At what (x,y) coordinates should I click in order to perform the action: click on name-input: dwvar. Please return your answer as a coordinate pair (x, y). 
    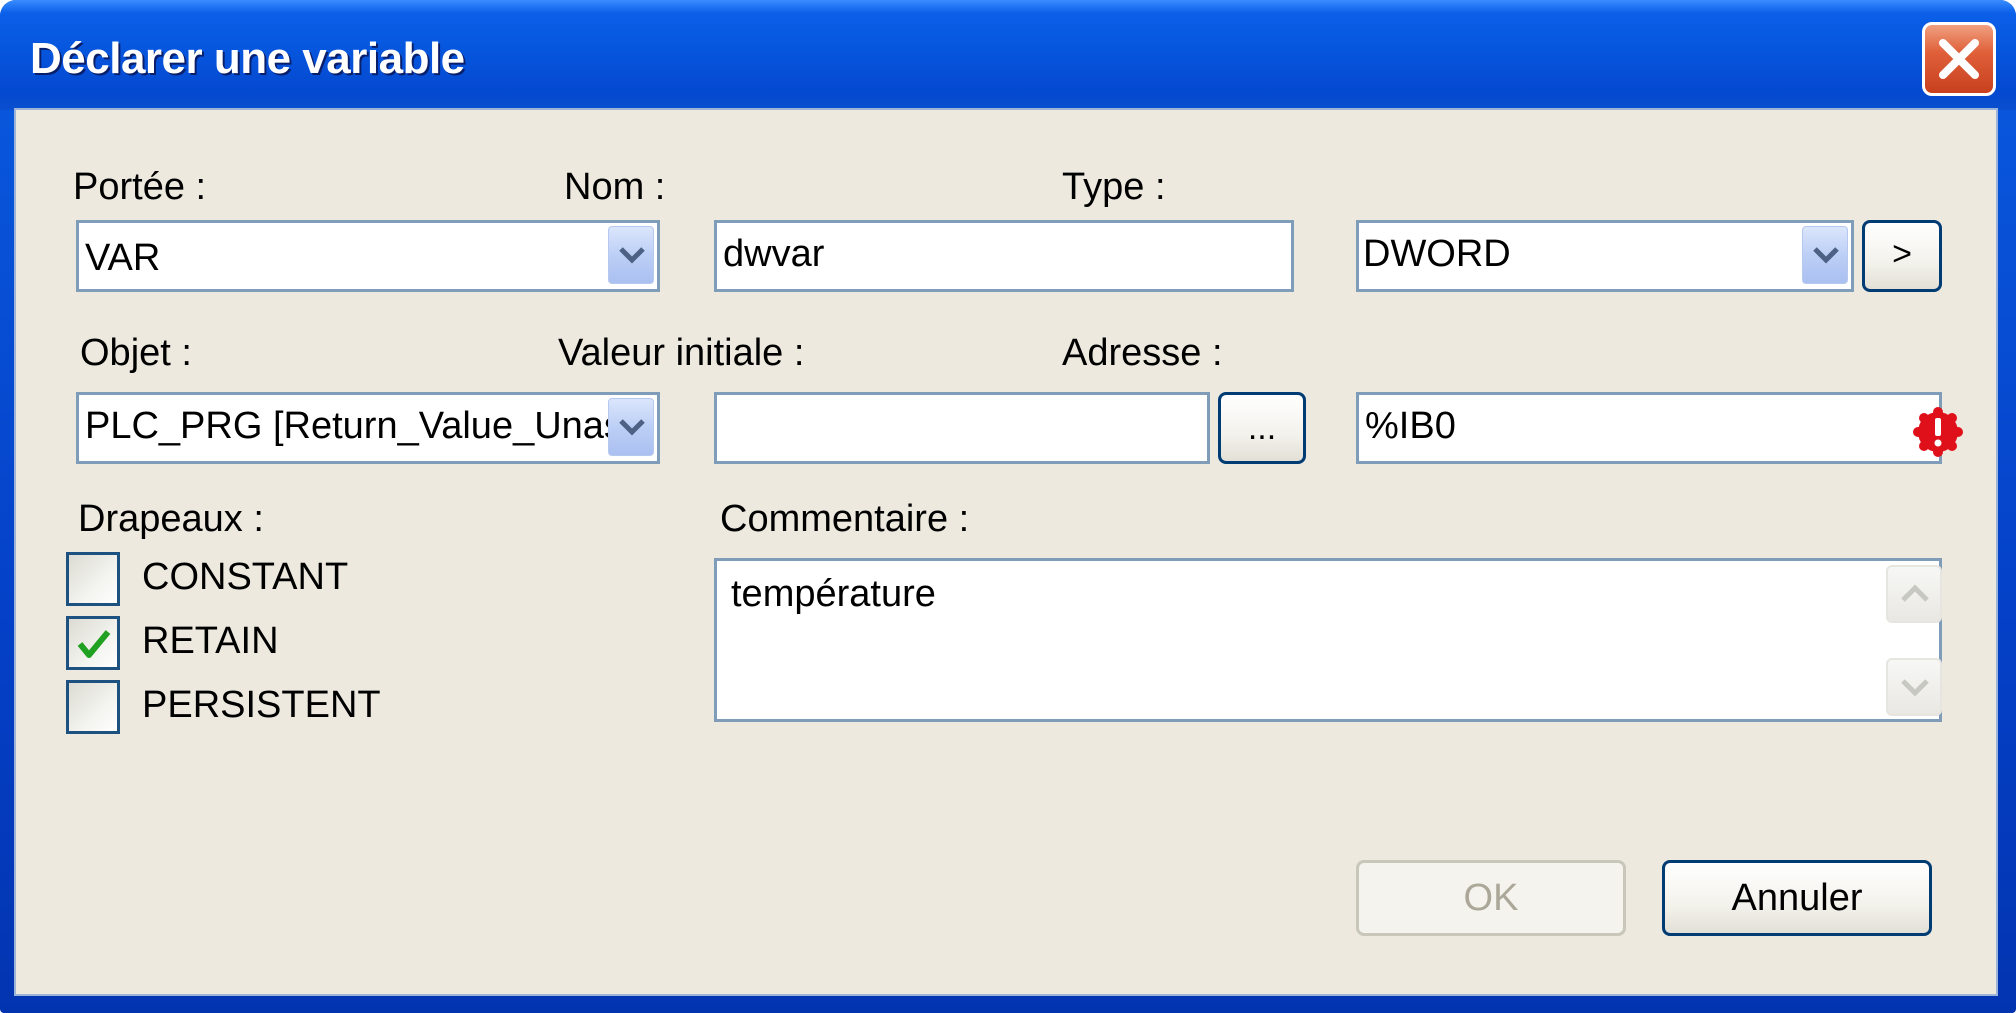
    Looking at the image, I should click on (1004, 256).